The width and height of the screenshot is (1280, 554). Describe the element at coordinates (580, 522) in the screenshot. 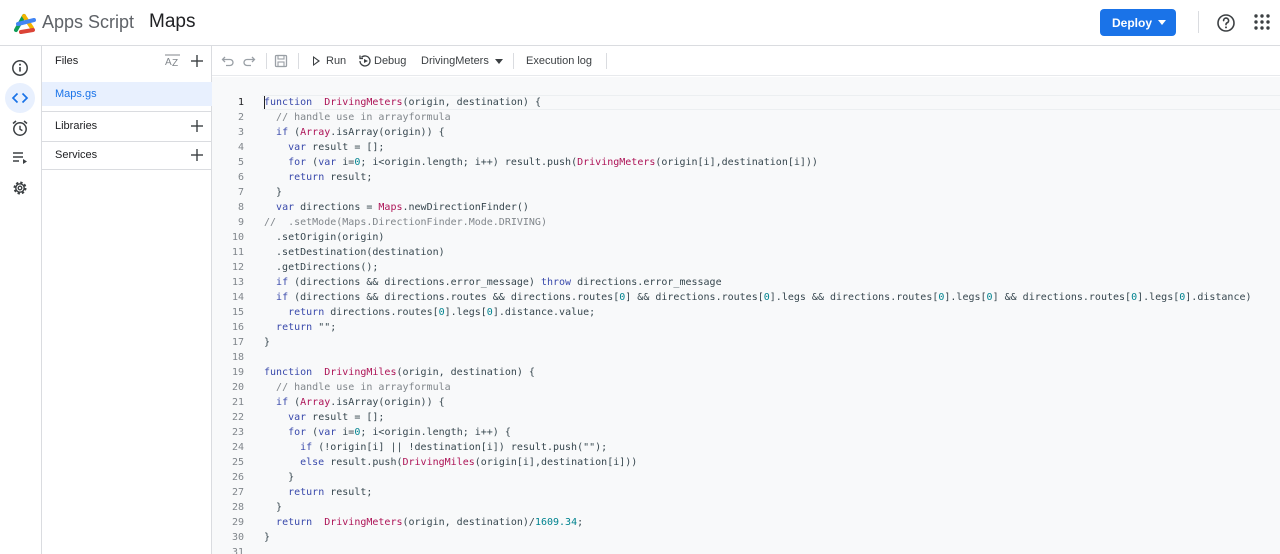

I see `code-token: ;` at that location.